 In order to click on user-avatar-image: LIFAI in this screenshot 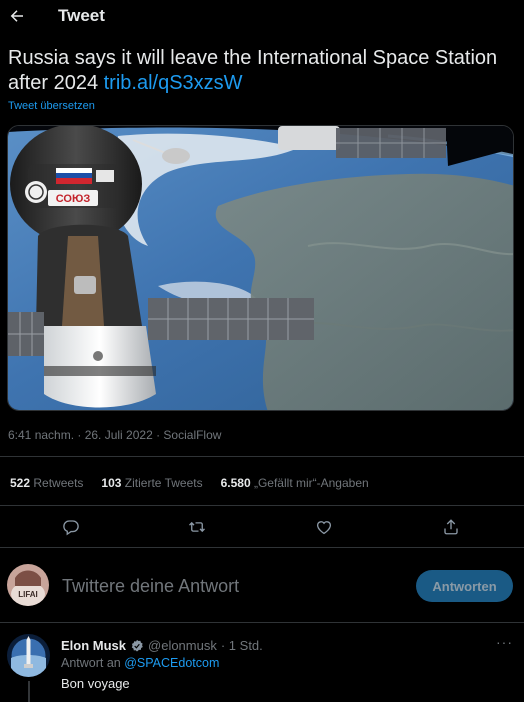, I will do `click(28, 585)`.